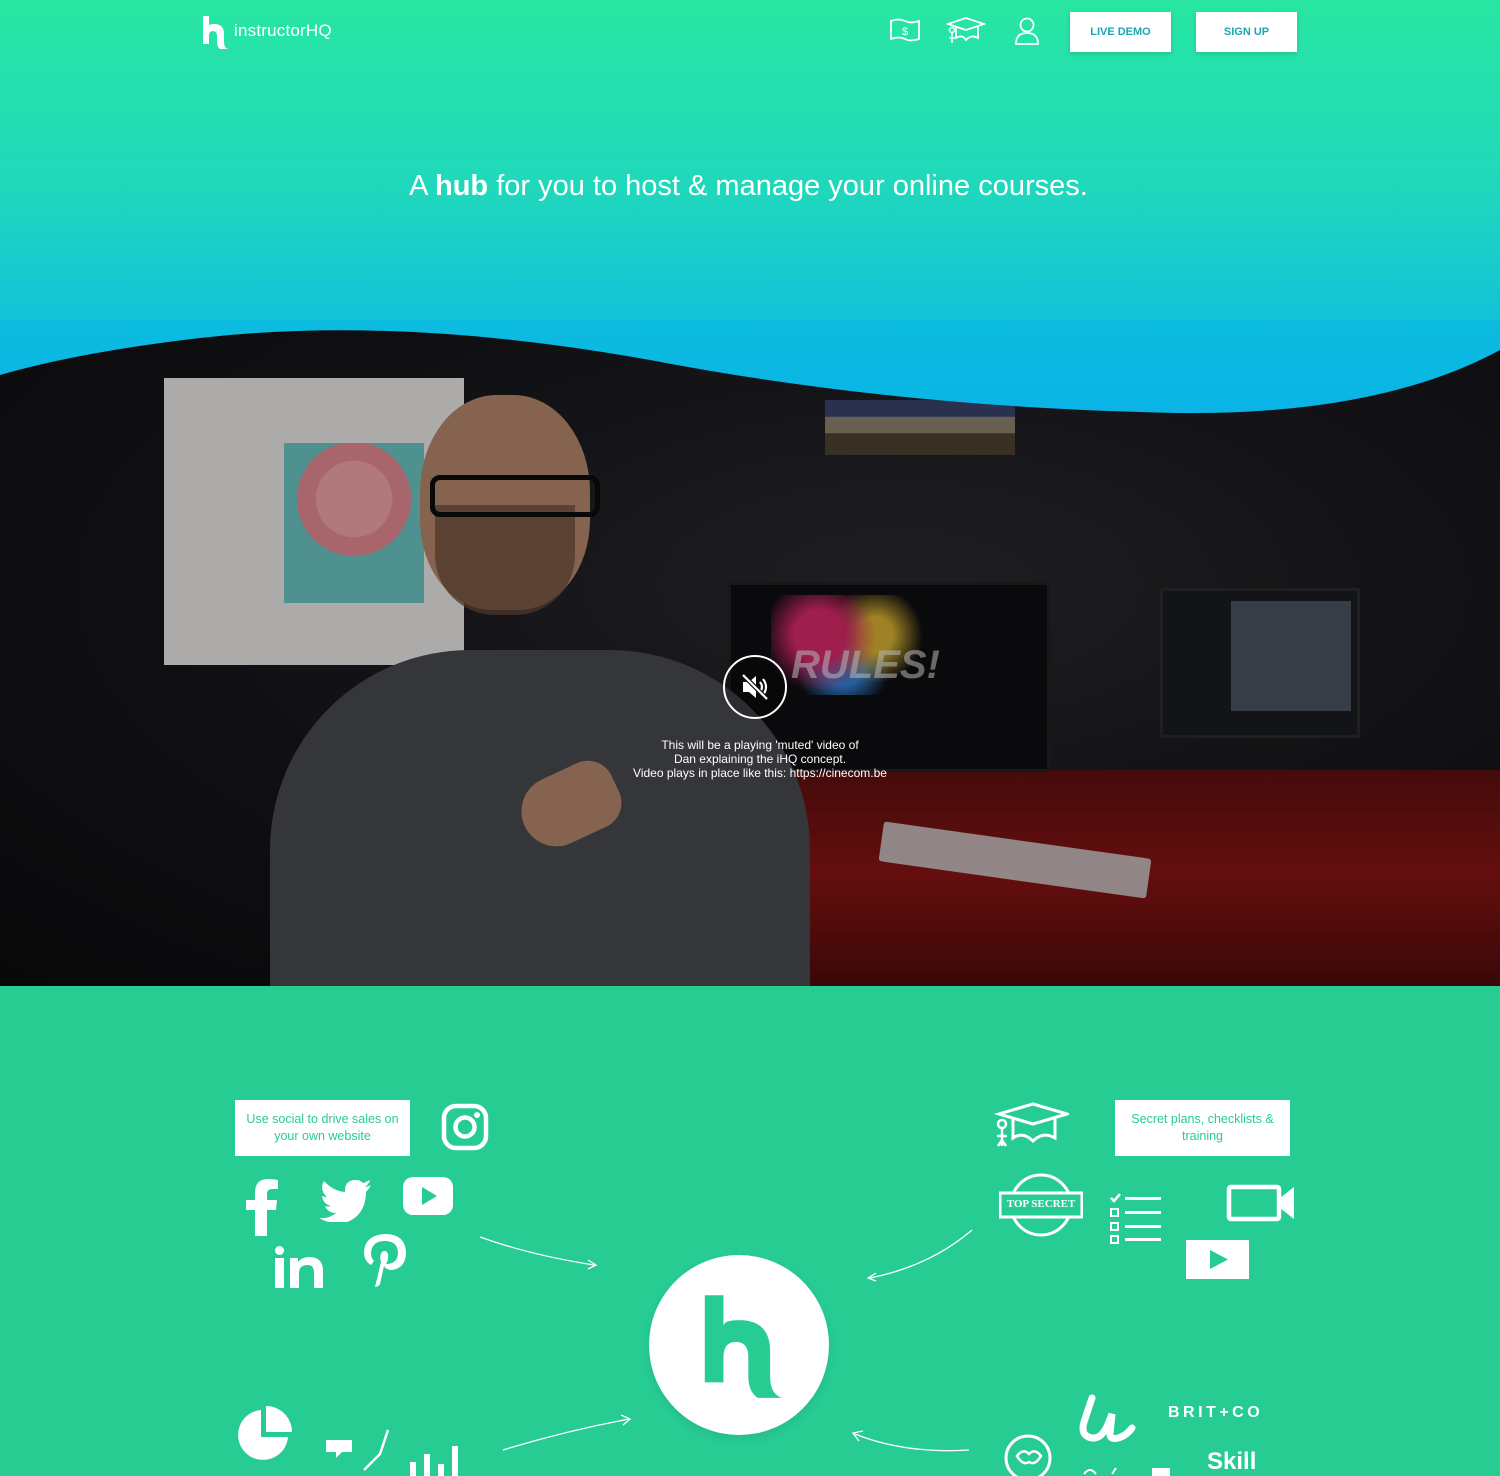 The image size is (1500, 1476). Describe the element at coordinates (1216, 1412) in the screenshot. I see `brit-co-logo: BRIT+CO` at that location.